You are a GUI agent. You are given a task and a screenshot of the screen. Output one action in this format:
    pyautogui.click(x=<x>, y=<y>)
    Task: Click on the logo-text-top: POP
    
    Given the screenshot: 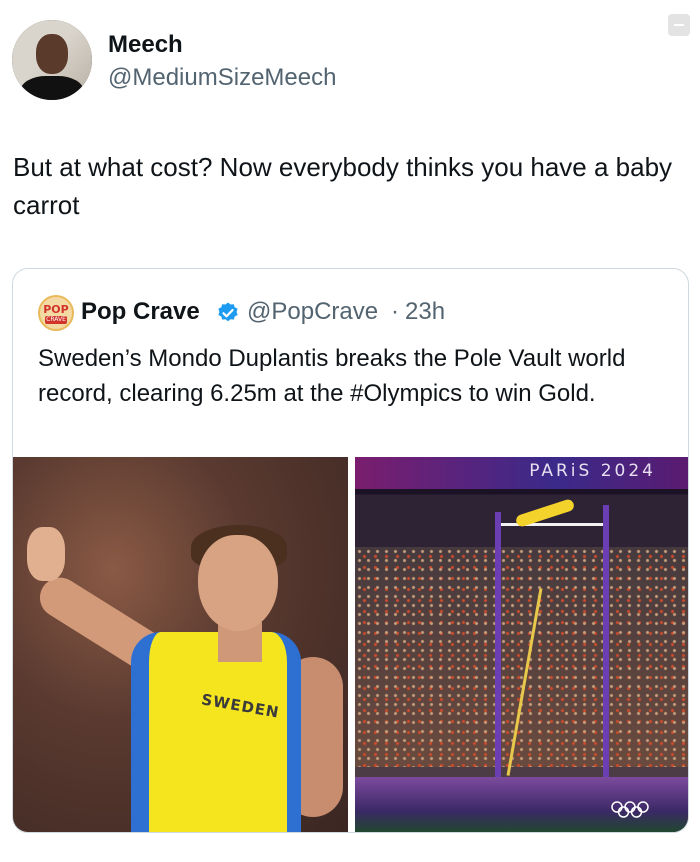 What is the action you would take?
    pyautogui.click(x=56, y=309)
    